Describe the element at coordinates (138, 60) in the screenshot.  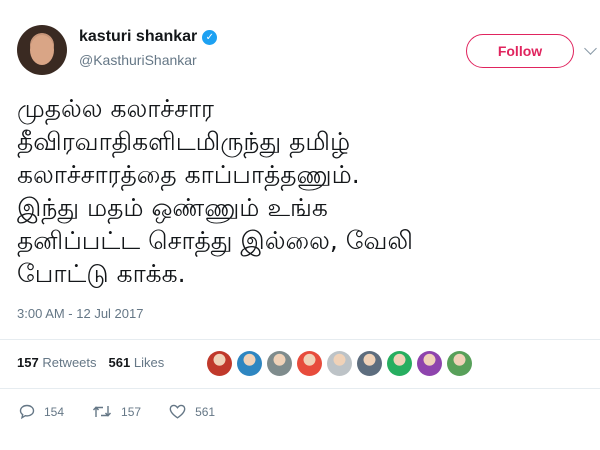
I see `user-handle: @KasthuriShankar` at that location.